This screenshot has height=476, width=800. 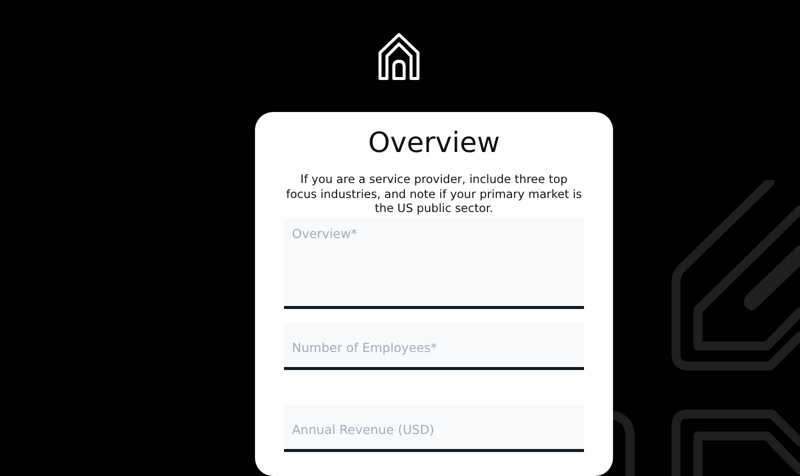 What do you see at coordinates (434, 194) in the screenshot?
I see `form-description: If you are a service provider, include three top focus industries, and note if your primary market is the US public sector.` at bounding box center [434, 194].